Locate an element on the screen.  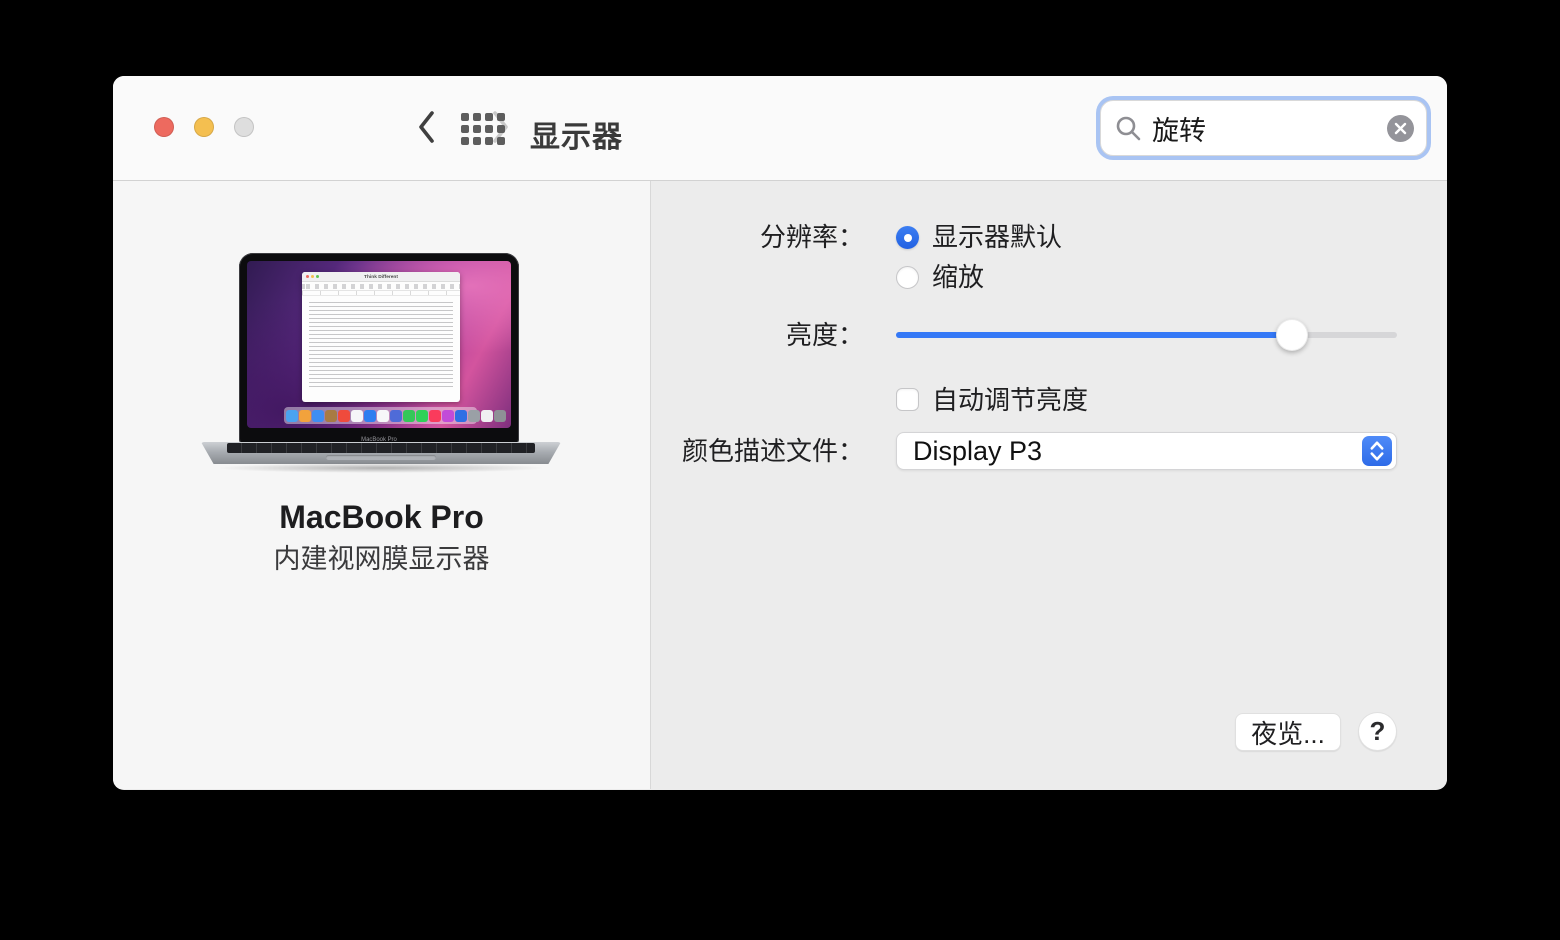
mini-window-title: Think Different is located at coordinates (381, 277).